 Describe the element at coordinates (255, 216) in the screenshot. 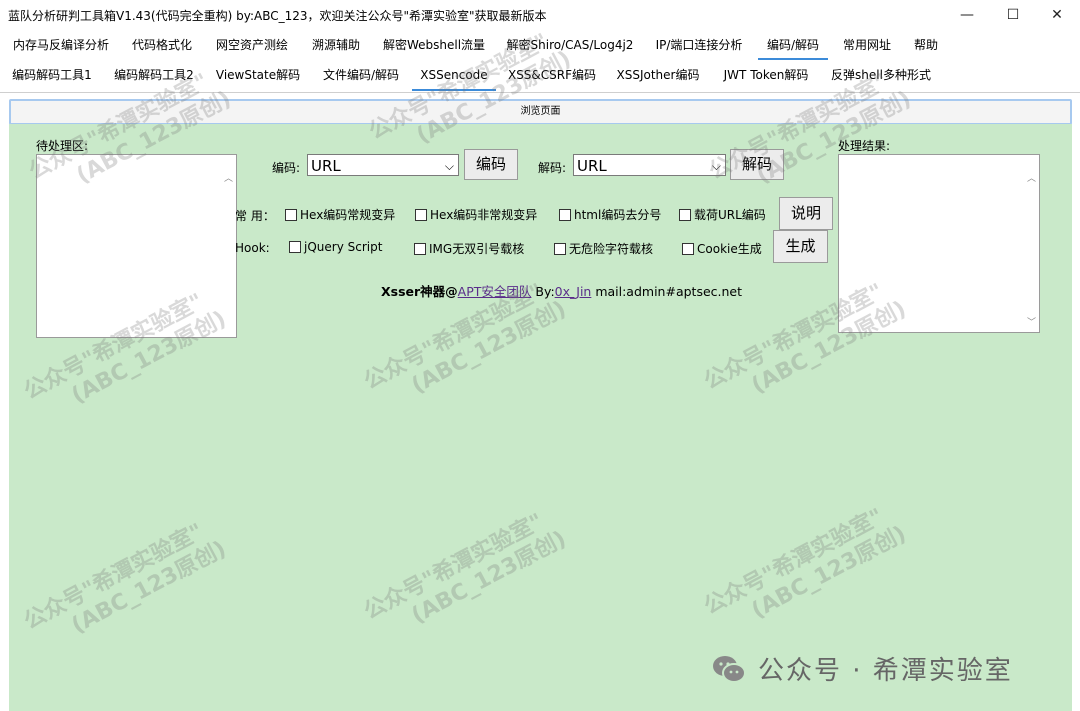

I see `common-label: 常 用：` at that location.